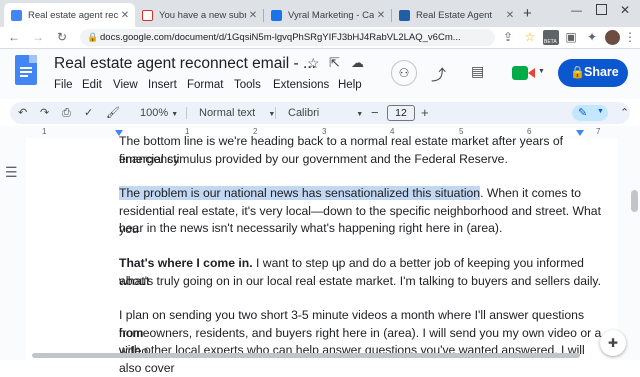  I want to click on scrollbar-thumb, so click(634, 201).